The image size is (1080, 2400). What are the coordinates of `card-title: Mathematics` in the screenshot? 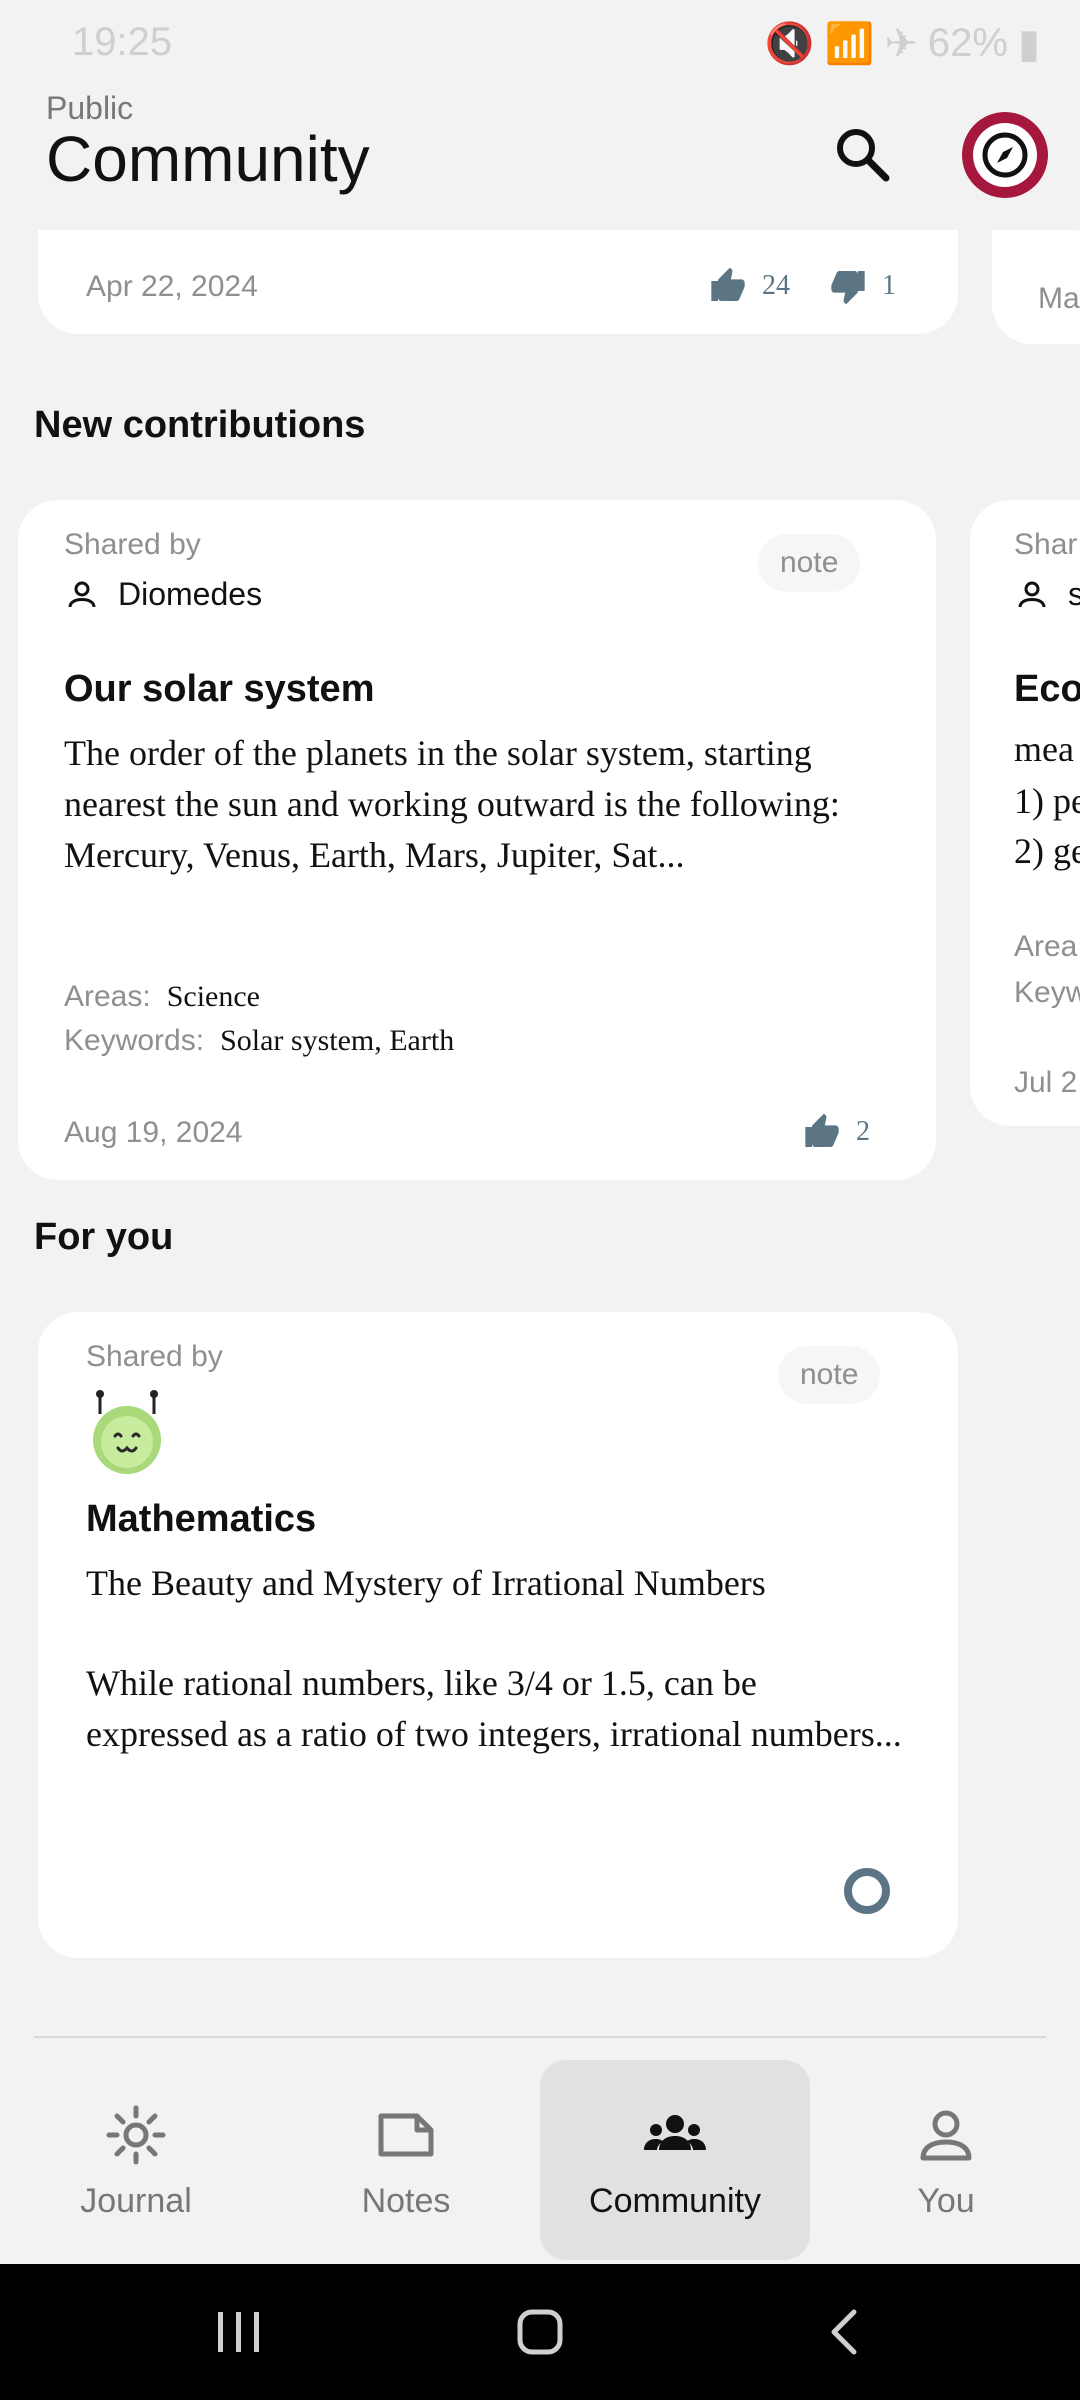 It's located at (201, 1519).